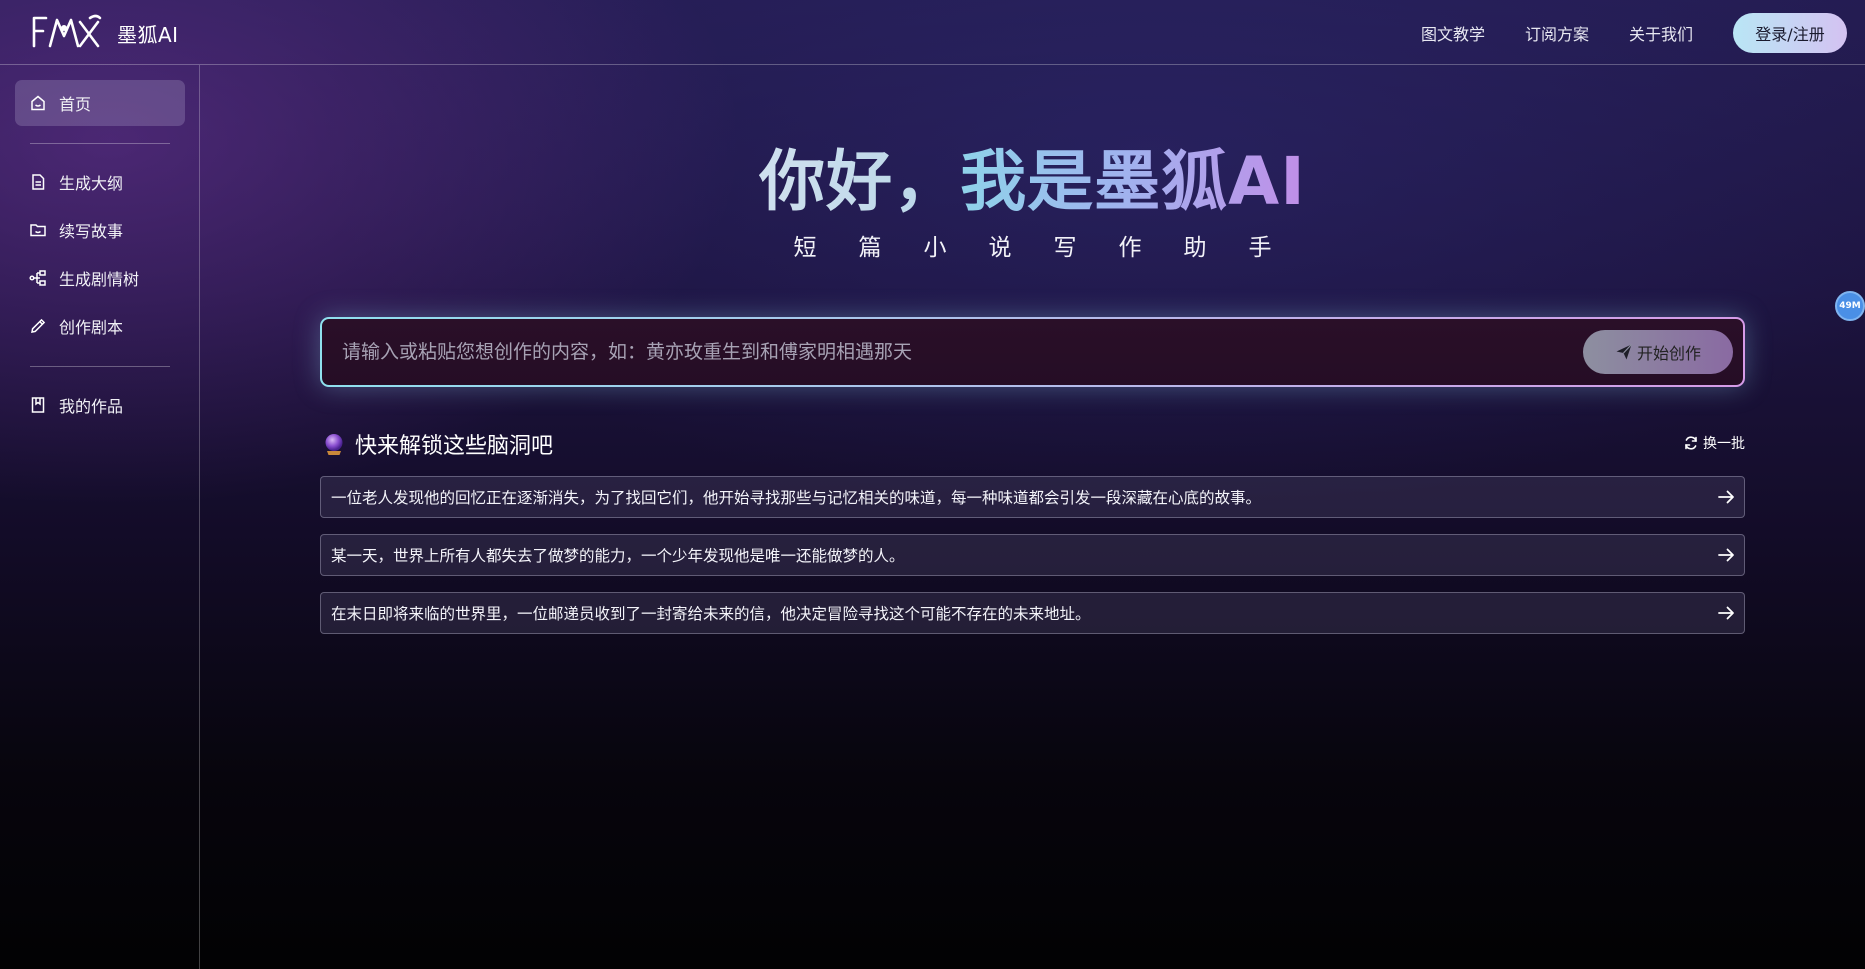 The image size is (1865, 969). What do you see at coordinates (932, 32) in the screenshot?
I see `top-header: 墨狐AI 图文教学 订阅方案 关于我们 登录/注册` at bounding box center [932, 32].